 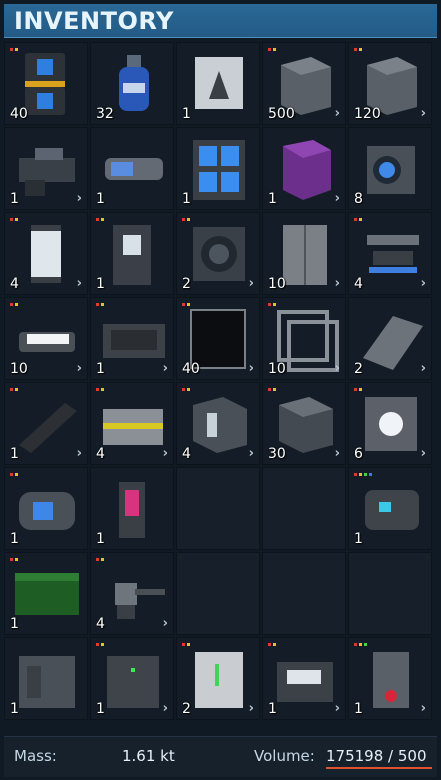 I want to click on volume-overflow-bar, so click(x=379, y=768).